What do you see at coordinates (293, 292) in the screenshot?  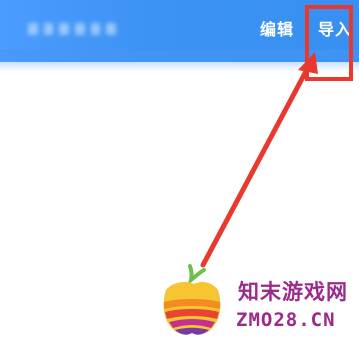 I see `watermark-site-name: 知末游戏网` at bounding box center [293, 292].